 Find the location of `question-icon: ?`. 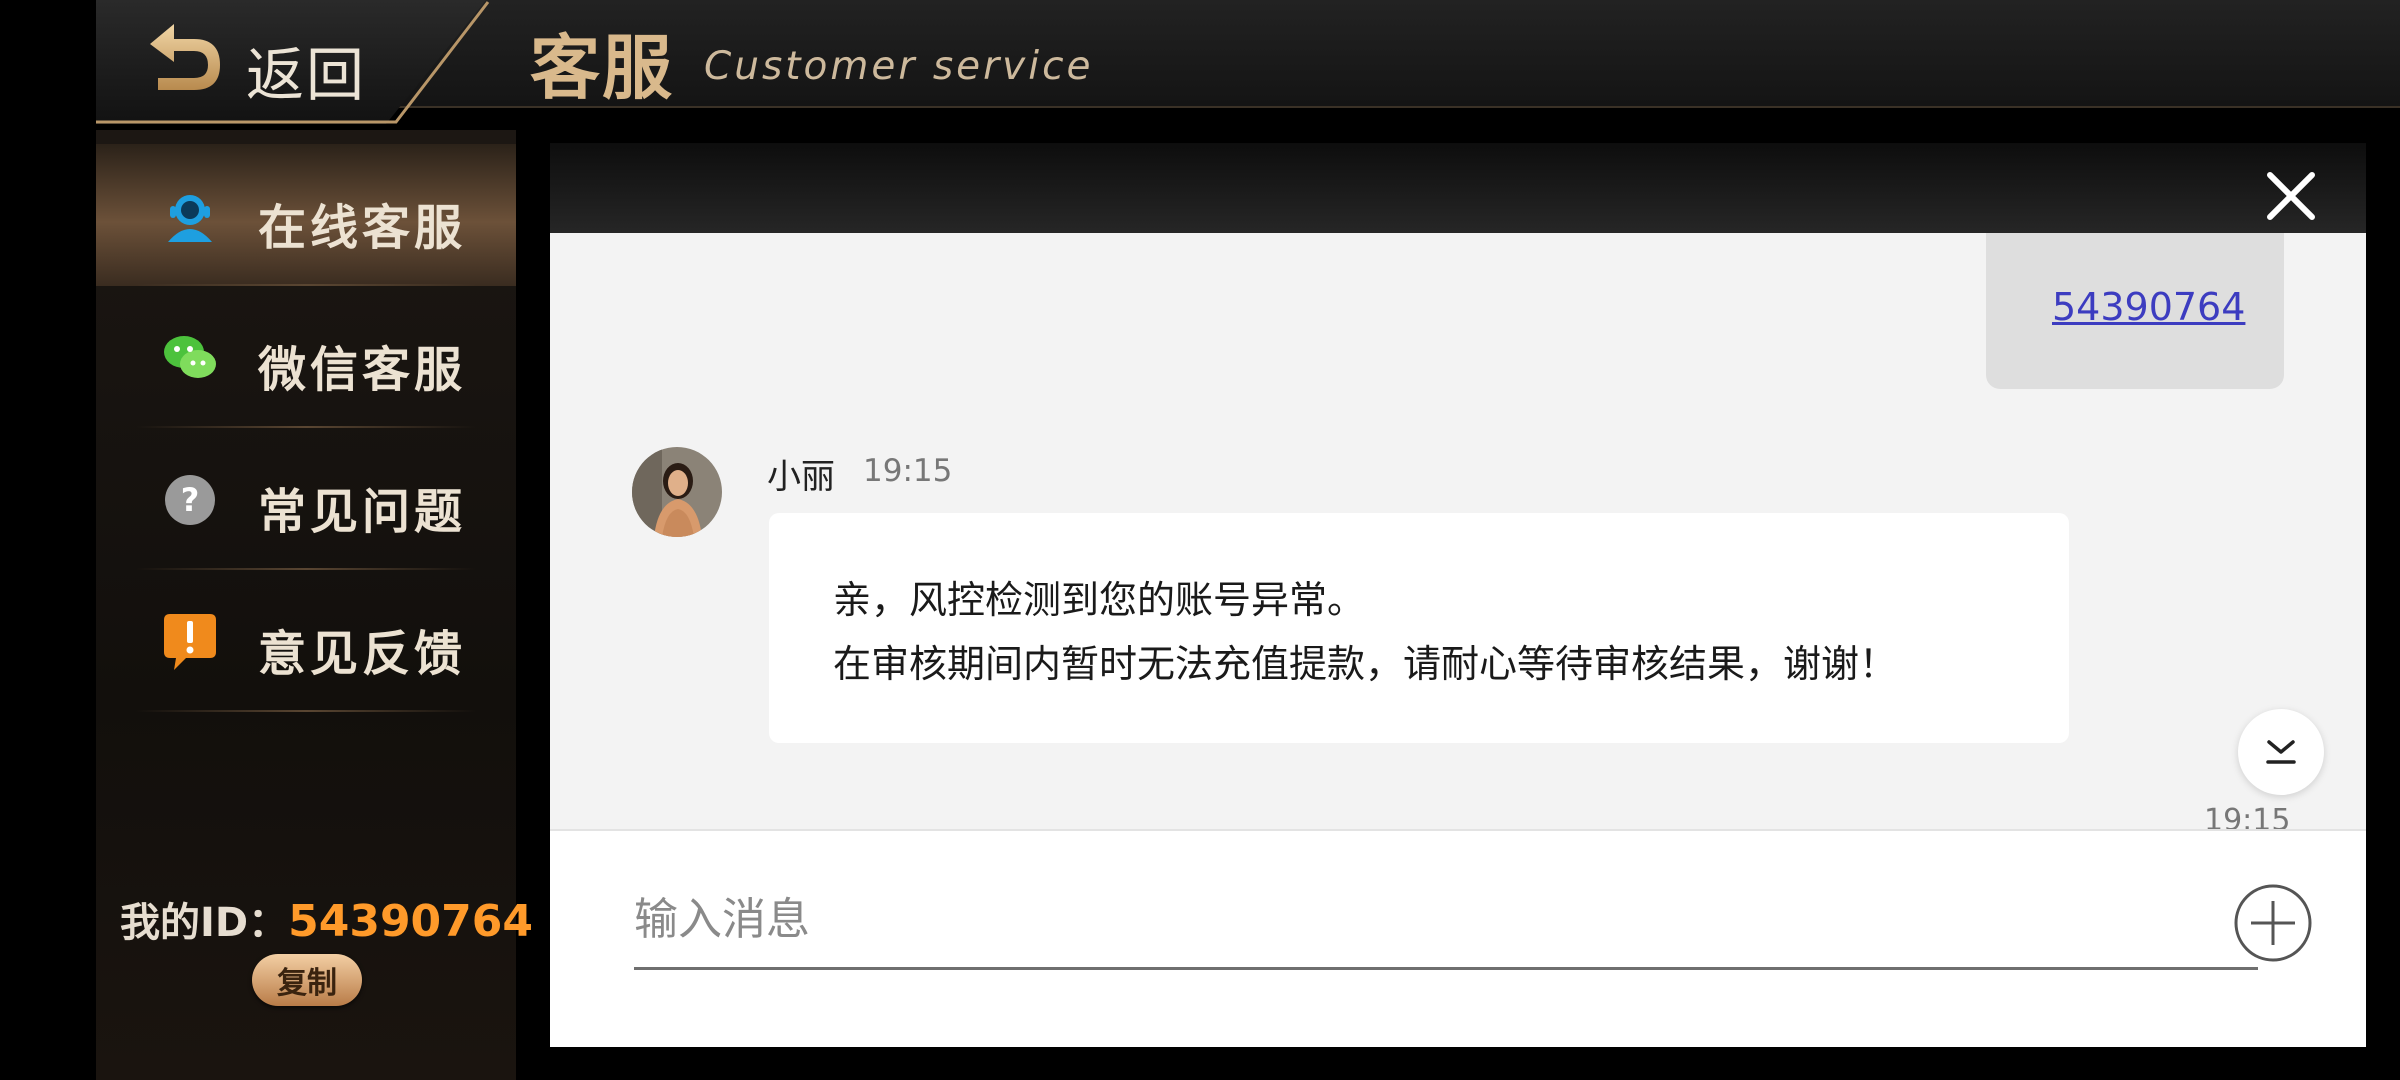

question-icon: ? is located at coordinates (190, 500).